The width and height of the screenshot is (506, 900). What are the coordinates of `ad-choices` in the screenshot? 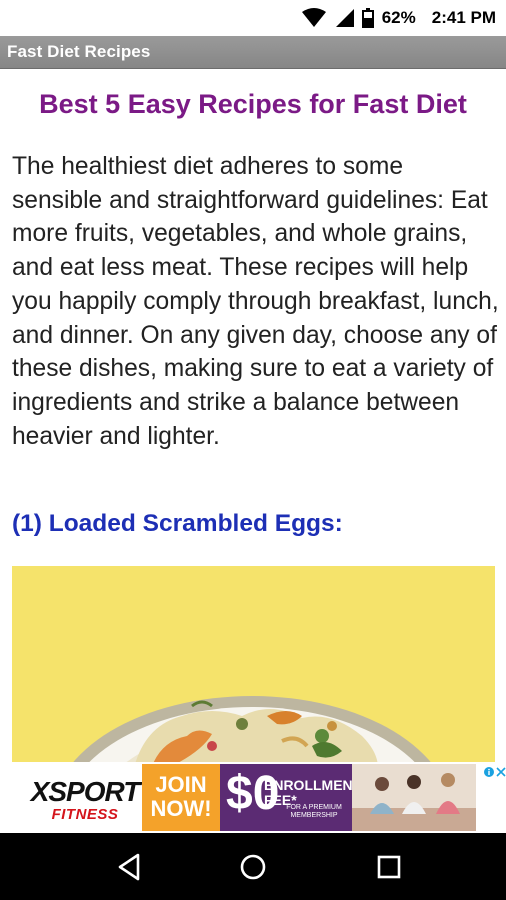 It's located at (495, 773).